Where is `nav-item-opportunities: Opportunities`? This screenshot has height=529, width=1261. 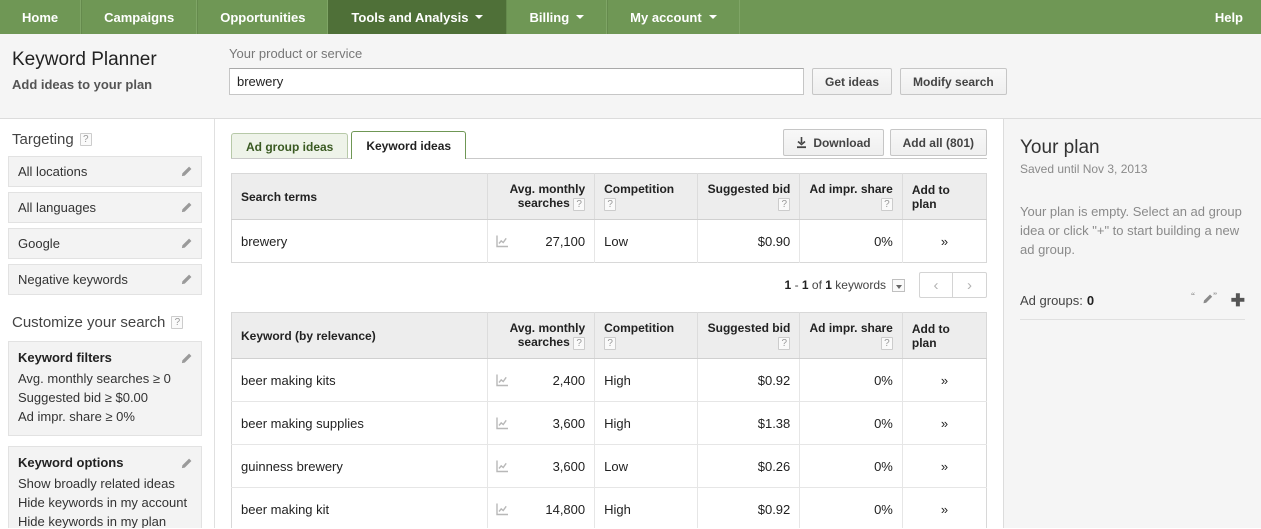 nav-item-opportunities: Opportunities is located at coordinates (263, 17).